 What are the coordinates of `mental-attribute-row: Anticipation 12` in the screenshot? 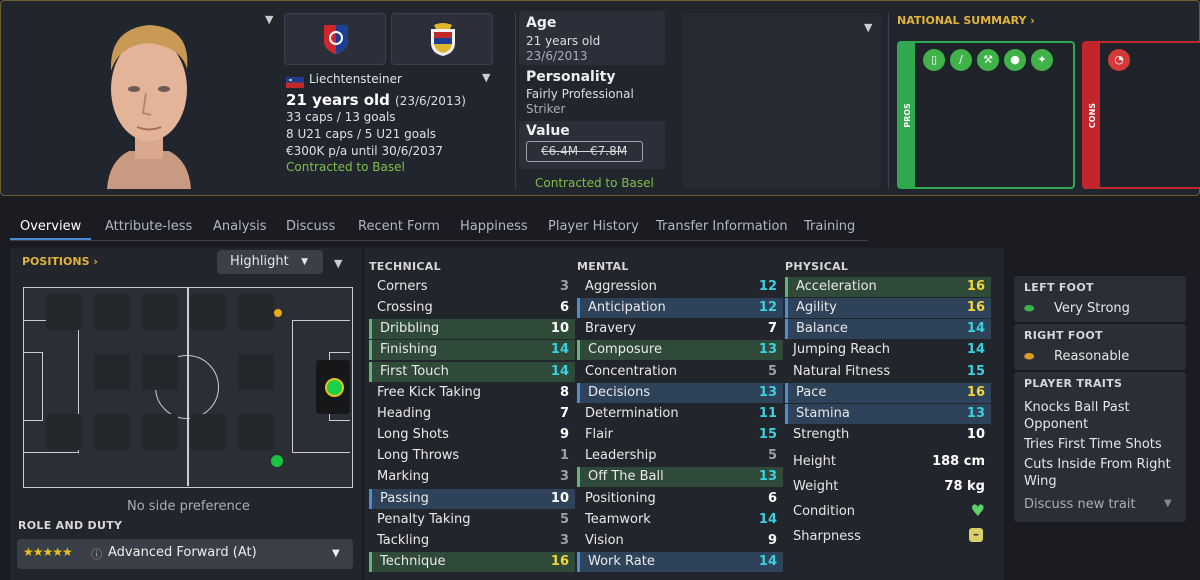 It's located at (680, 308).